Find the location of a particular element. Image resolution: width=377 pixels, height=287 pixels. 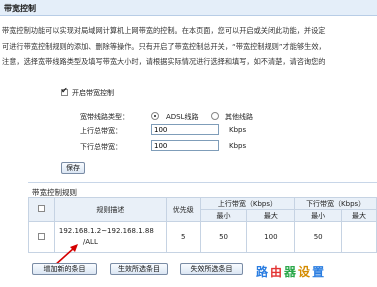

adsl-radio-label: ADSL线路 is located at coordinates (182, 117).